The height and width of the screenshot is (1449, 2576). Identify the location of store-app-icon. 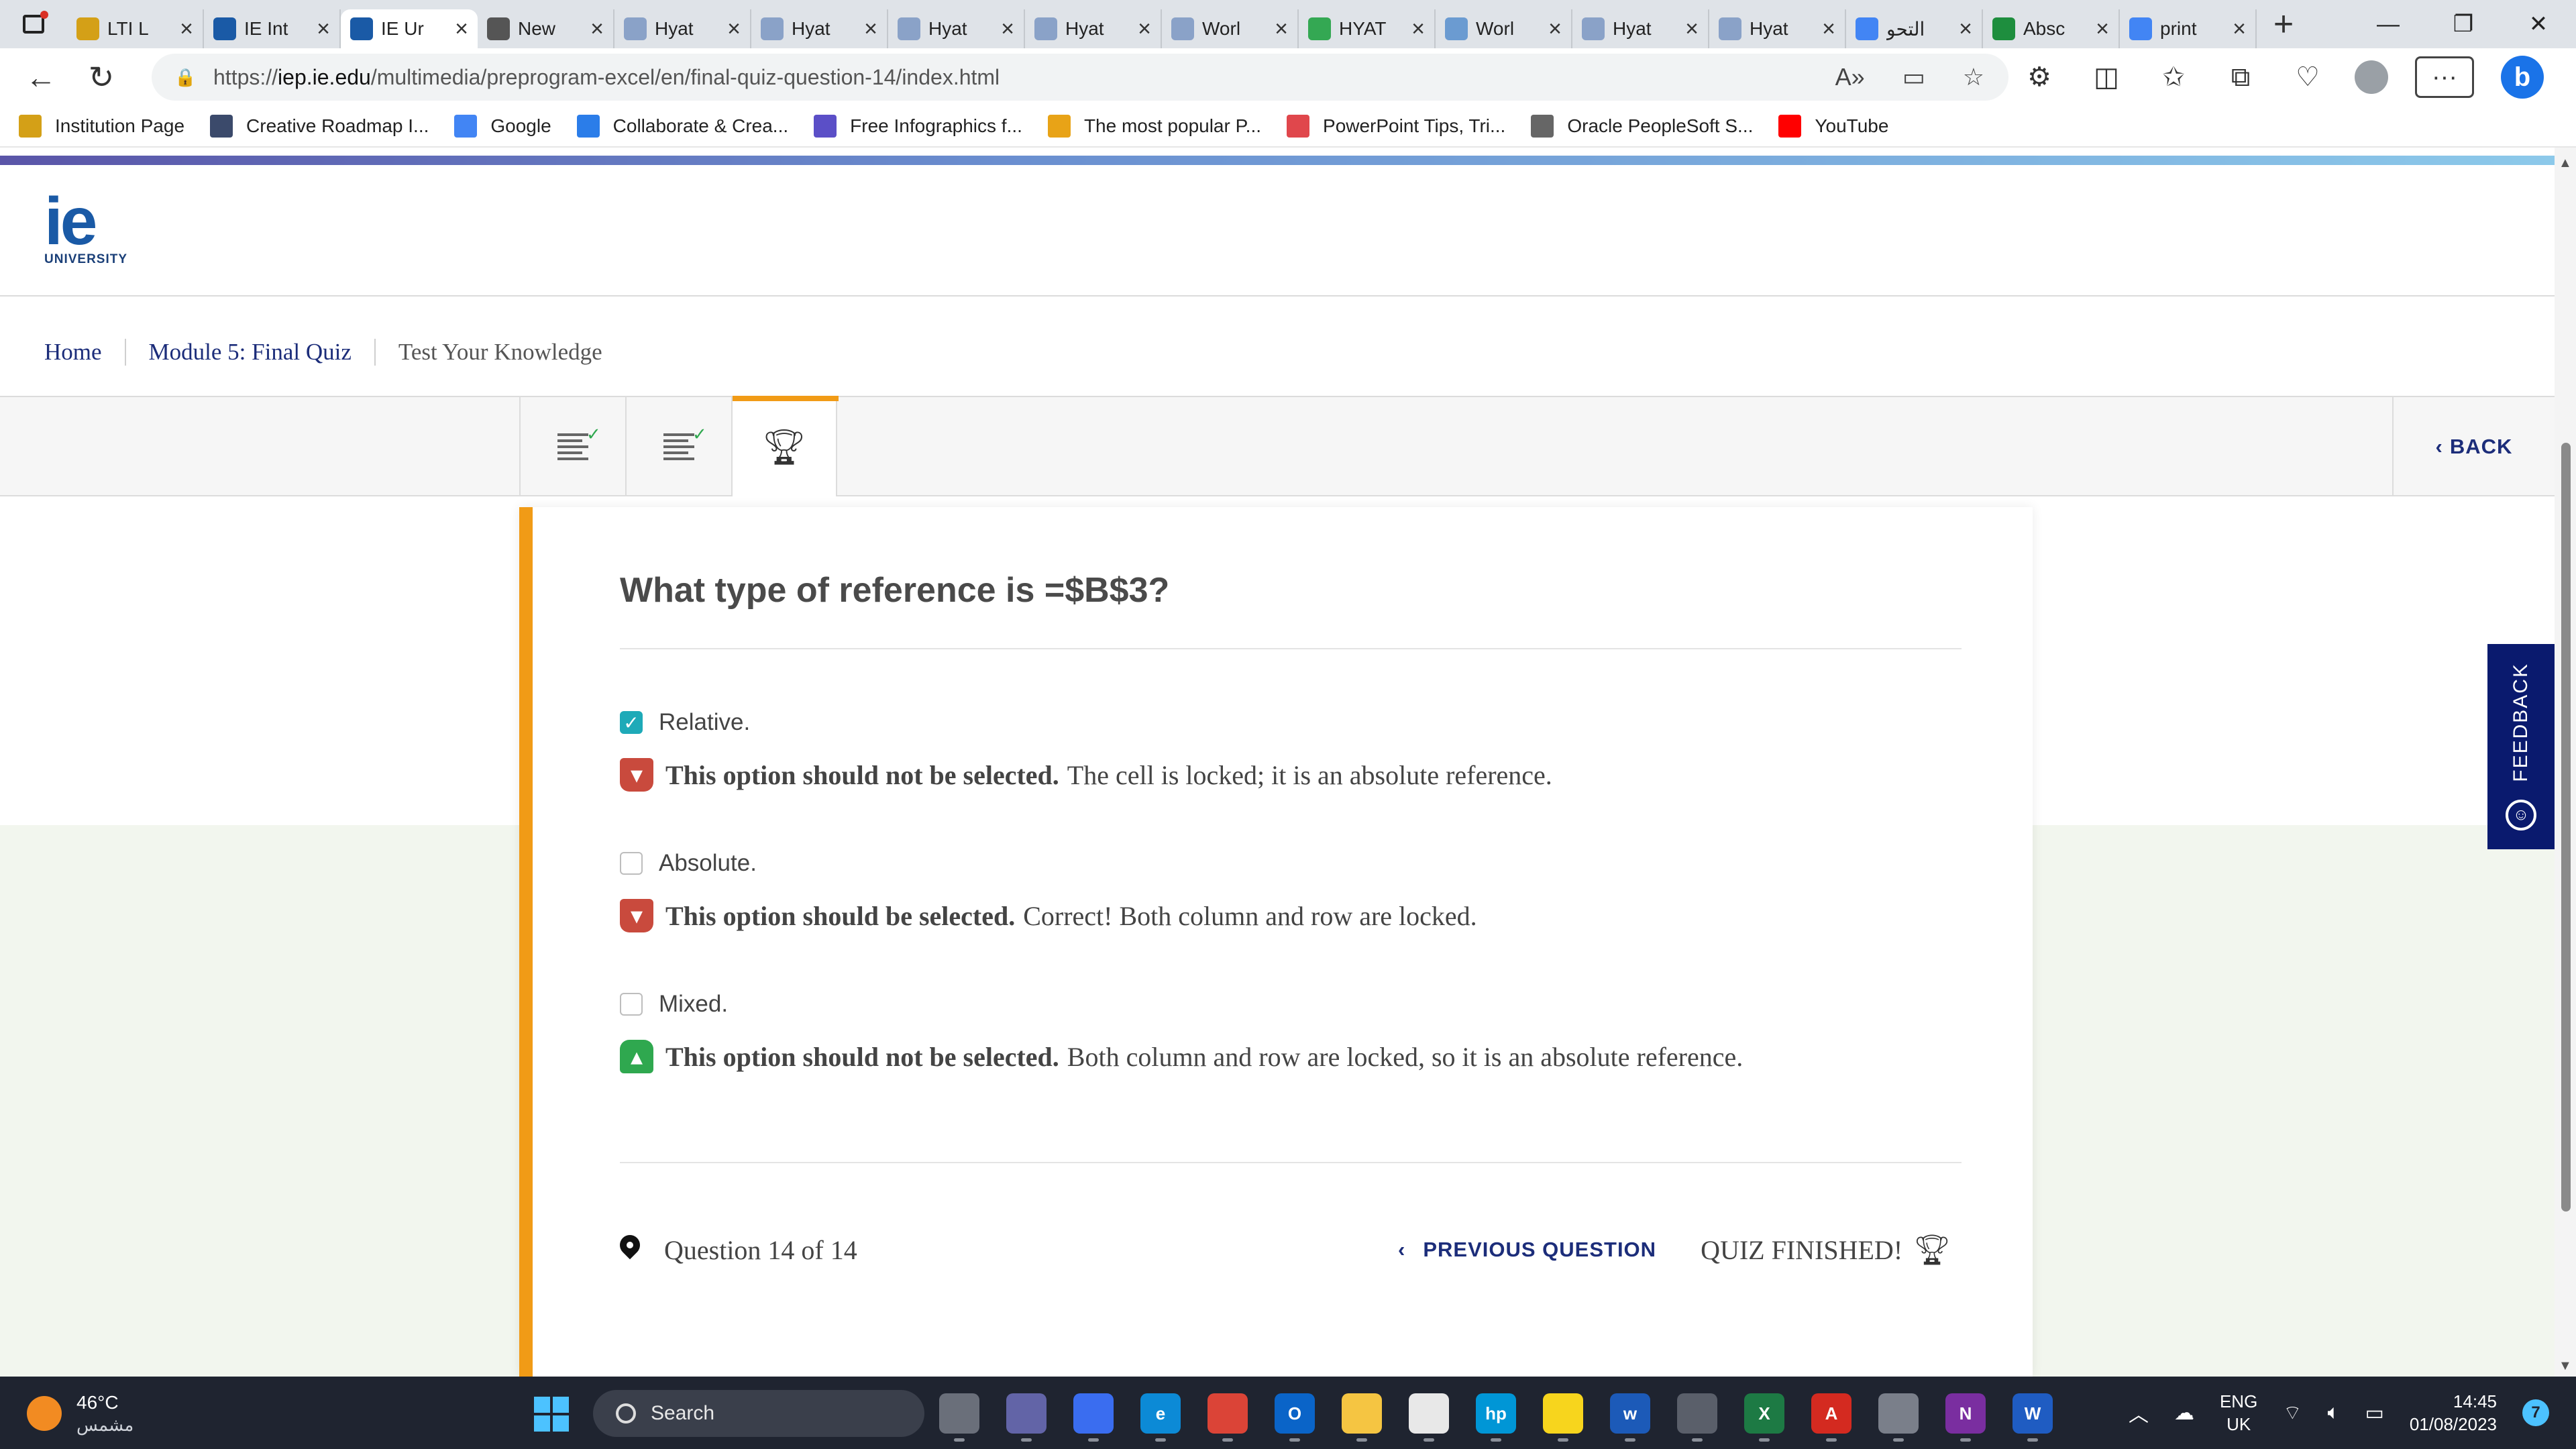
(1429, 1417).